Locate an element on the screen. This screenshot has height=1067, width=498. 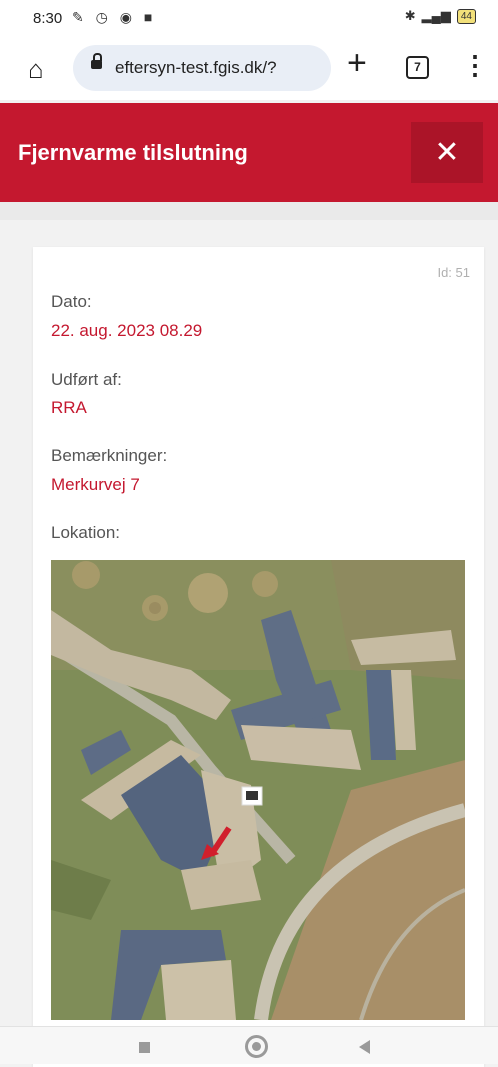
address-bar: eftersyn-test.fgis.dk/? is located at coordinates (202, 68).